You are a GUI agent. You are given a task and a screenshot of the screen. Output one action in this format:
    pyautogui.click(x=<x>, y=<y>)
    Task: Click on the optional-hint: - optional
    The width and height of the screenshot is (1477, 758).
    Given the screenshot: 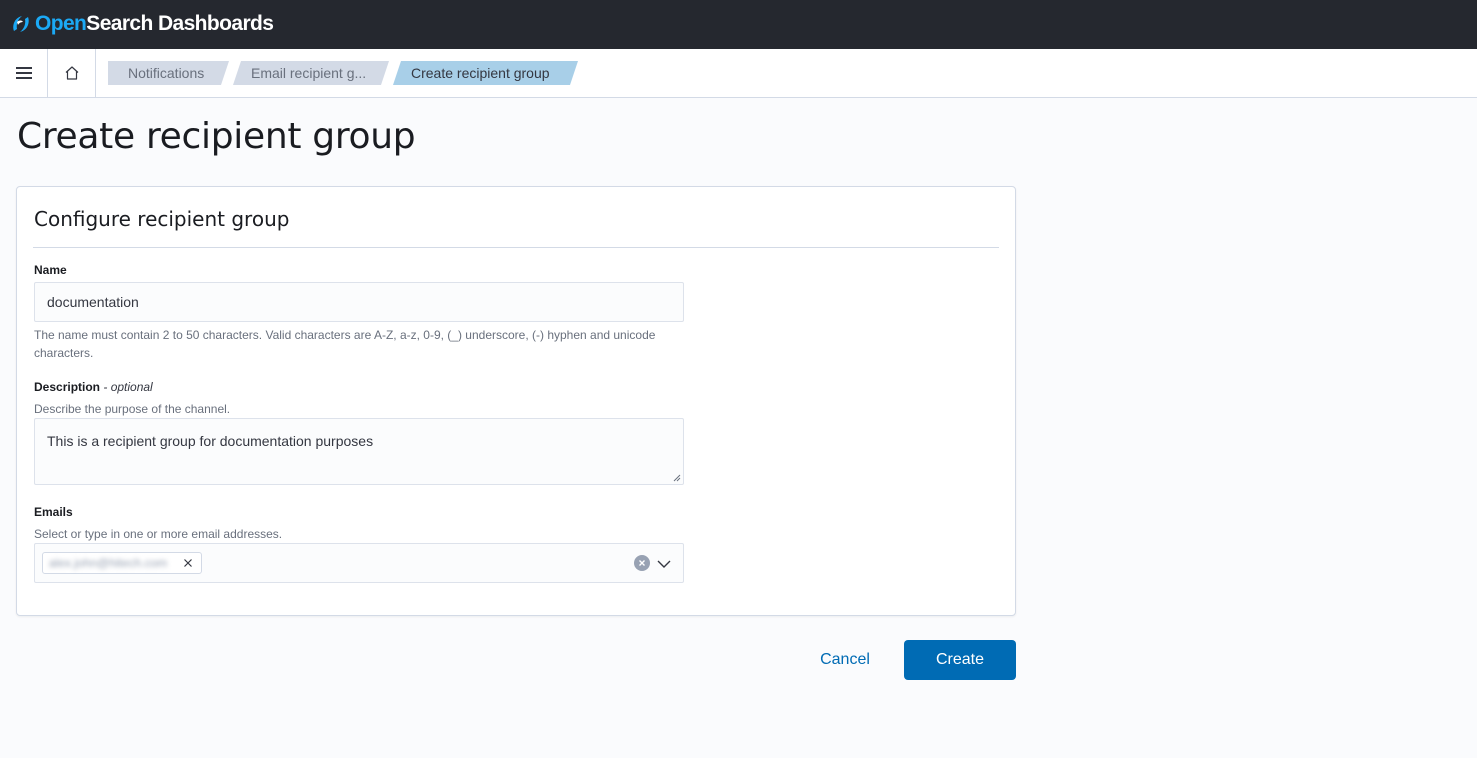 What is the action you would take?
    pyautogui.click(x=128, y=387)
    